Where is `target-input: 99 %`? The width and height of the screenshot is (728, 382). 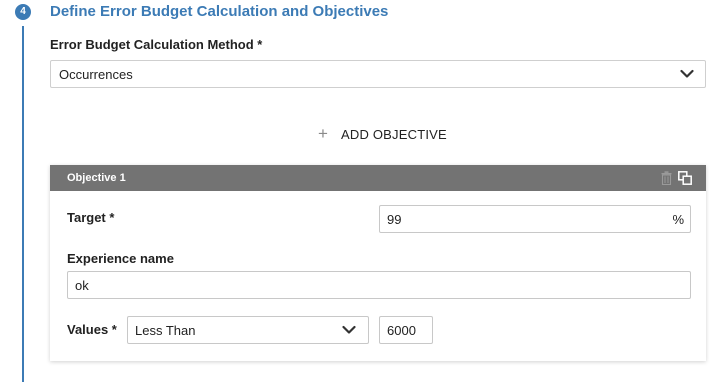 target-input: 99 % is located at coordinates (535, 219).